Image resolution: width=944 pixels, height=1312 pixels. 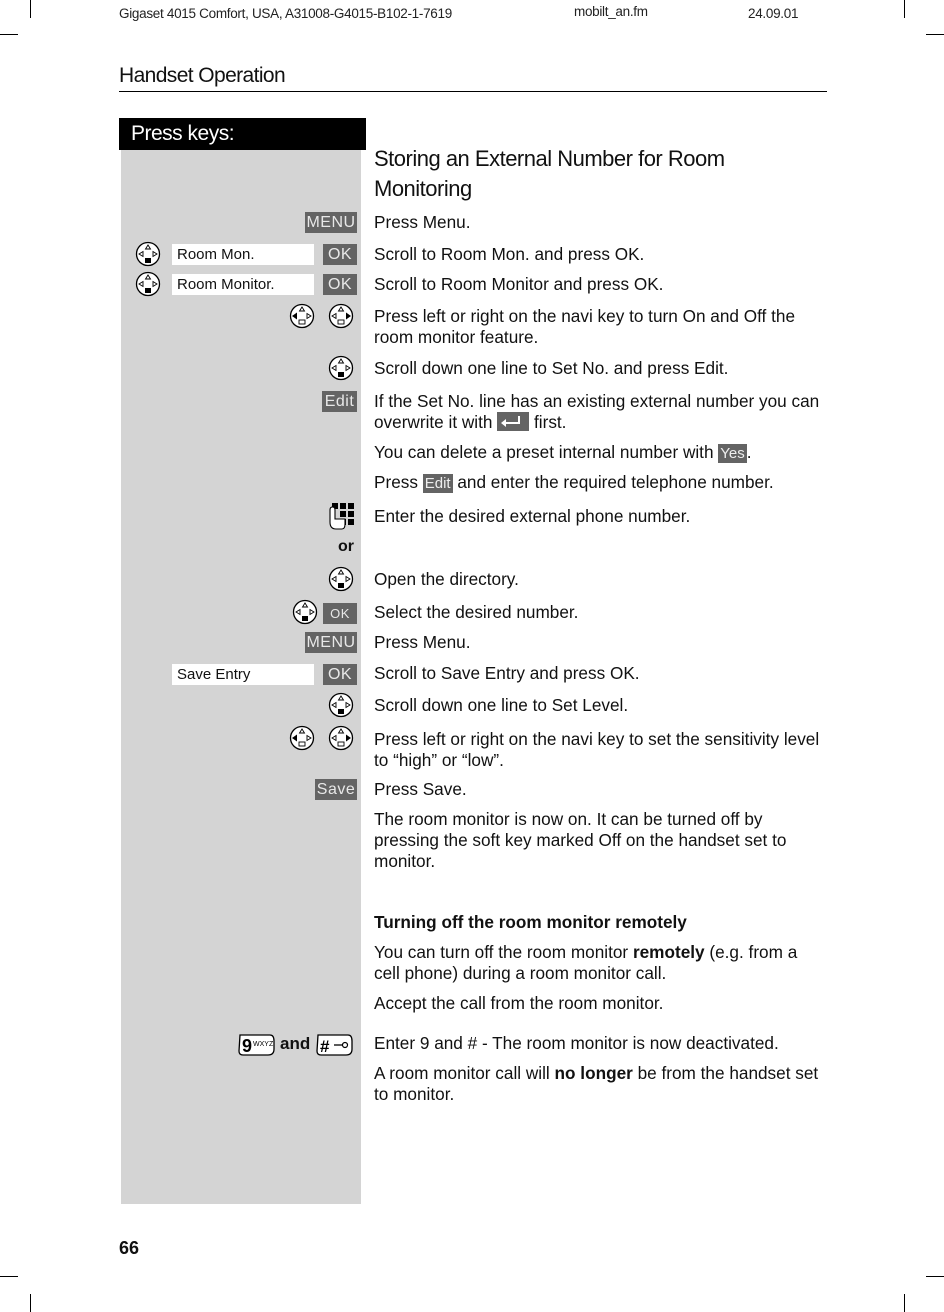 What do you see at coordinates (336, 789) in the screenshot?
I see `save-key: Save` at bounding box center [336, 789].